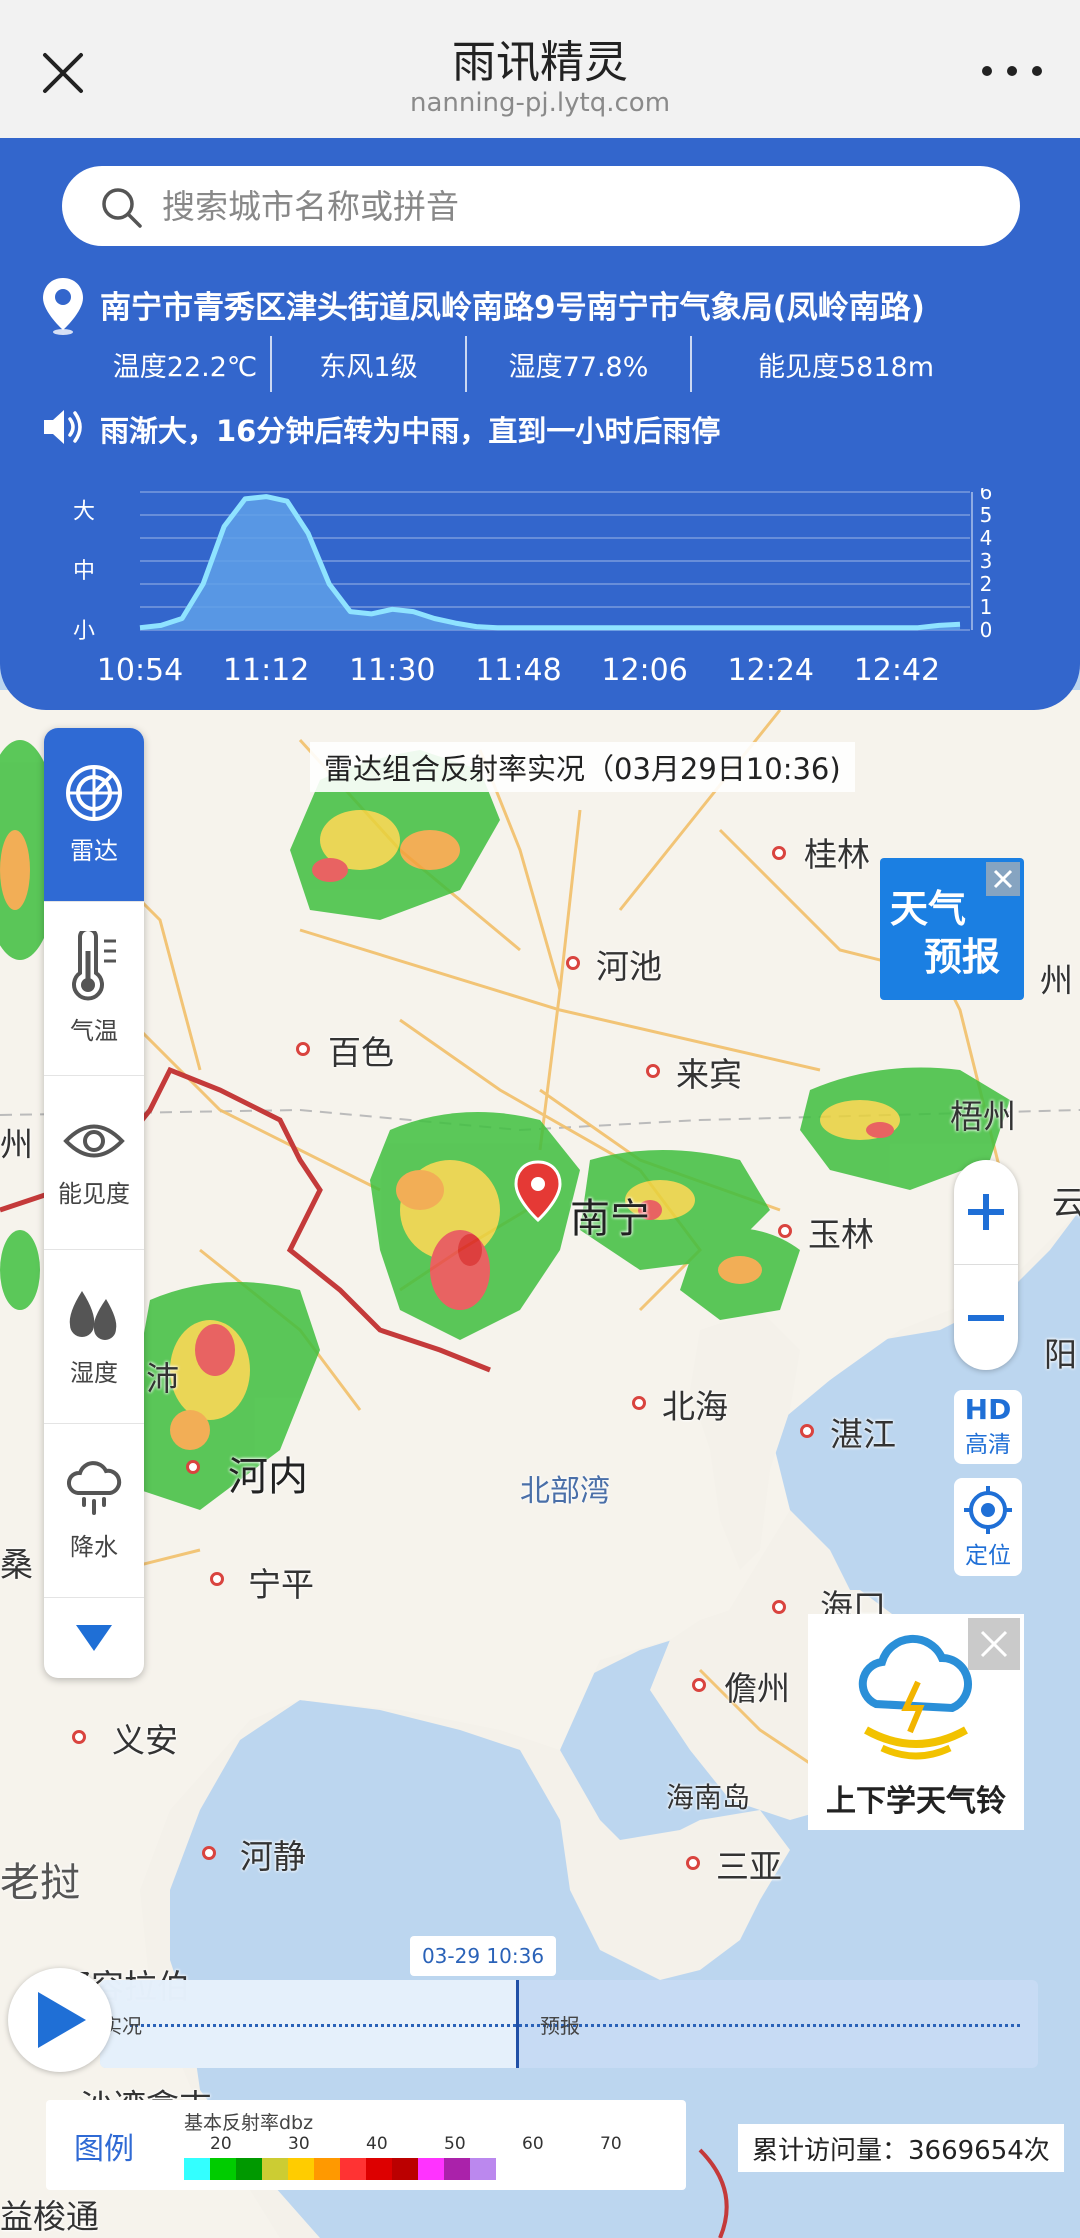 The image size is (1080, 2238). What do you see at coordinates (361, 1052) in the screenshot?
I see `city-baise: 百色` at bounding box center [361, 1052].